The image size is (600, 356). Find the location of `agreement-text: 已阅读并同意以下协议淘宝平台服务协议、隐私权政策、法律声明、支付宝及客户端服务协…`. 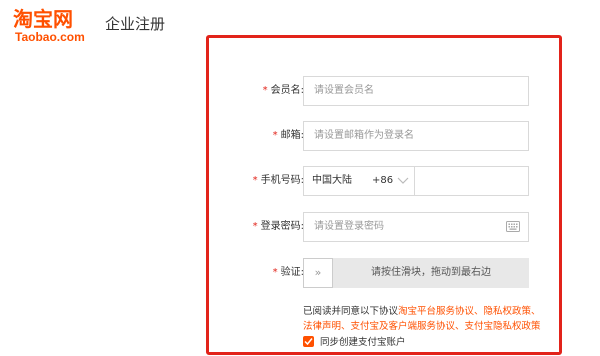

agreement-text: 已阅读并同意以下协议淘宝平台服务协议、隐私权政策、法律声明、支付宝及客户端服务协… is located at coordinates (428, 319).